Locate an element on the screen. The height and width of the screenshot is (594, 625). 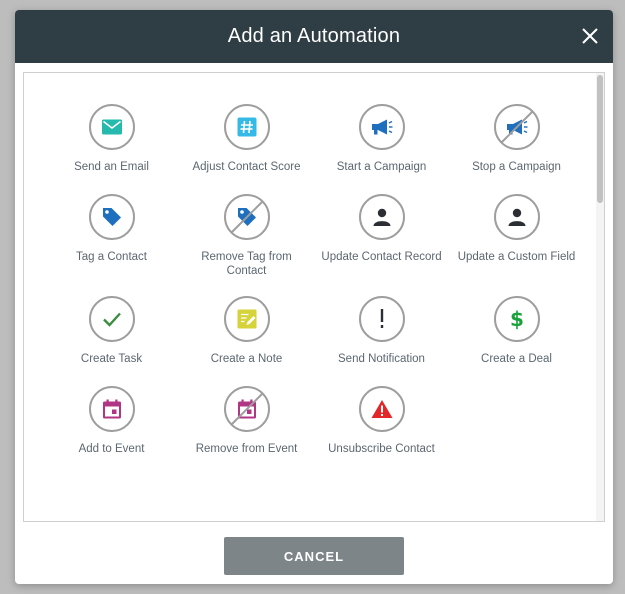
automation-option: Remove from Event is located at coordinates (246, 421).